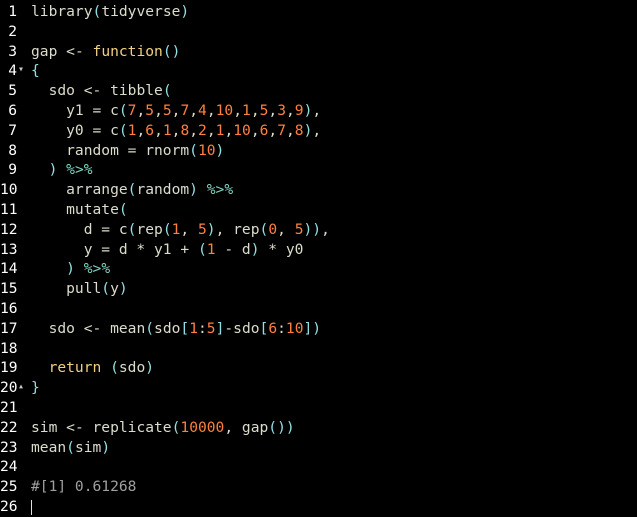 Image resolution: width=637 pixels, height=517 pixels. I want to click on code-line: 15 pull(y), so click(318, 289).